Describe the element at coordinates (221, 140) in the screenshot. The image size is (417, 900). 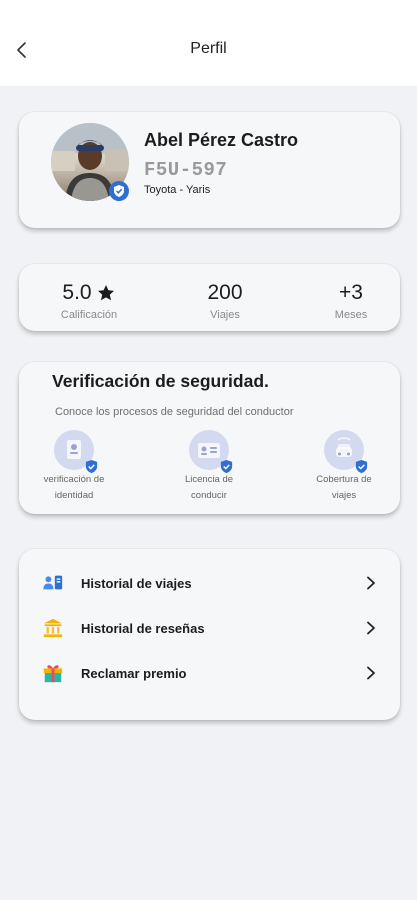
I see `driver-name: Abel Pérez Castro` at that location.